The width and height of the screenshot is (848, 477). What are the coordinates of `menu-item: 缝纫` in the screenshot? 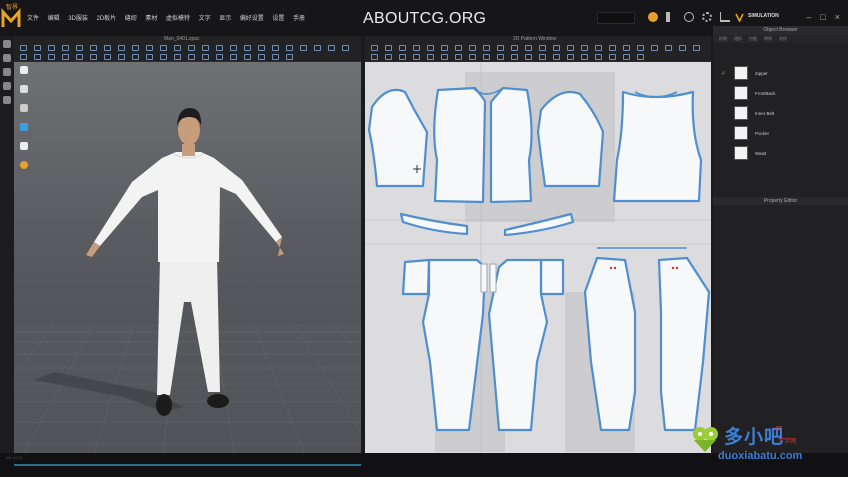 It's located at (131, 17).